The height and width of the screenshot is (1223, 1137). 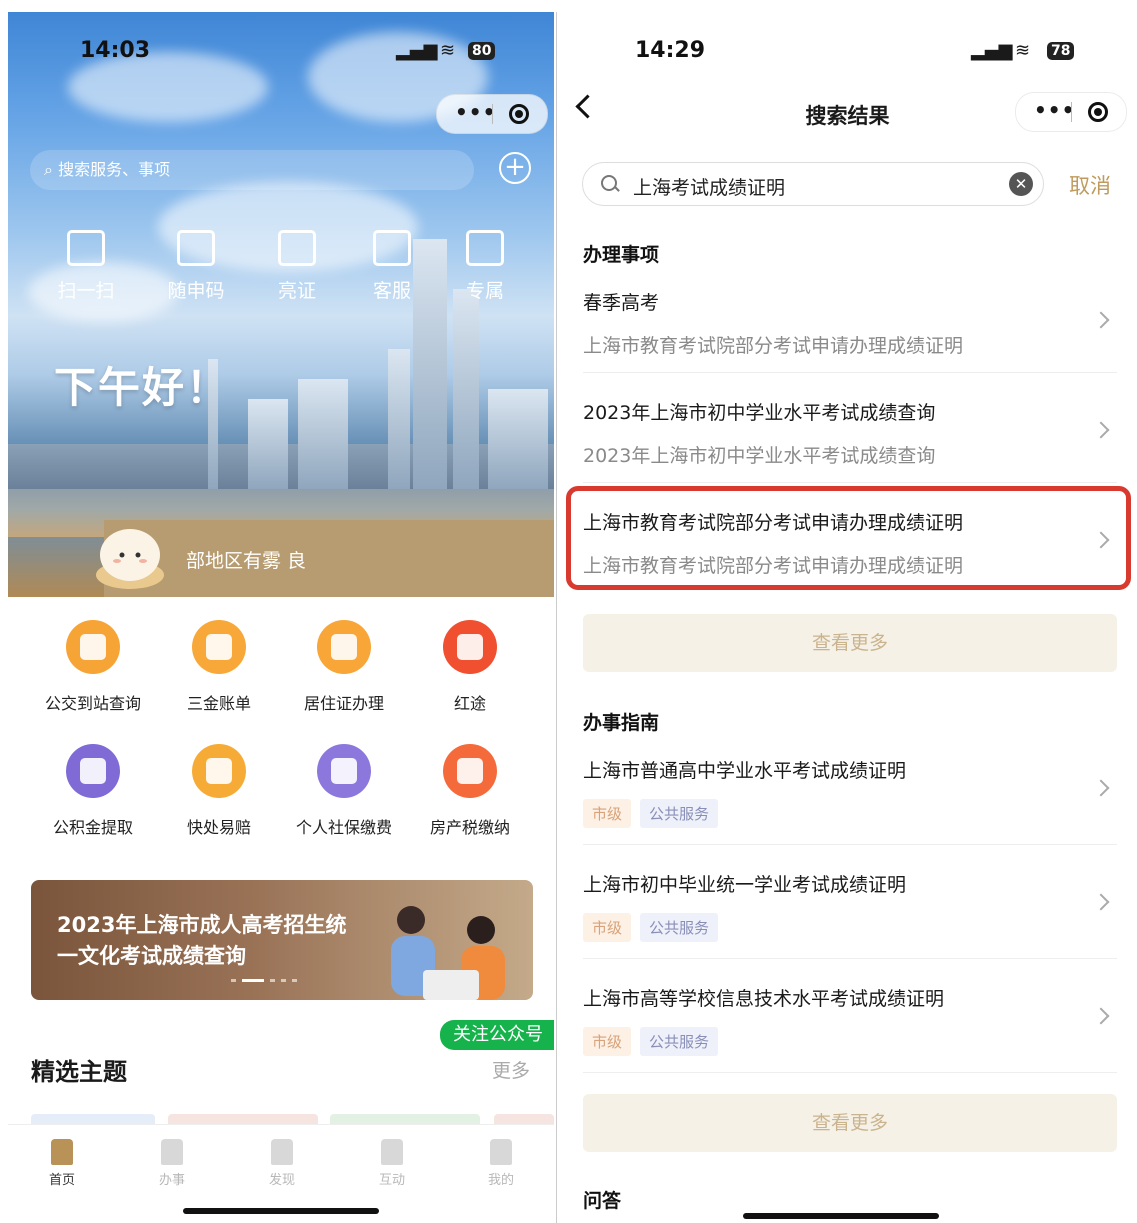 What do you see at coordinates (813, 184) in the screenshot?
I see `search-input: 上海考试成绩证明 ✕` at bounding box center [813, 184].